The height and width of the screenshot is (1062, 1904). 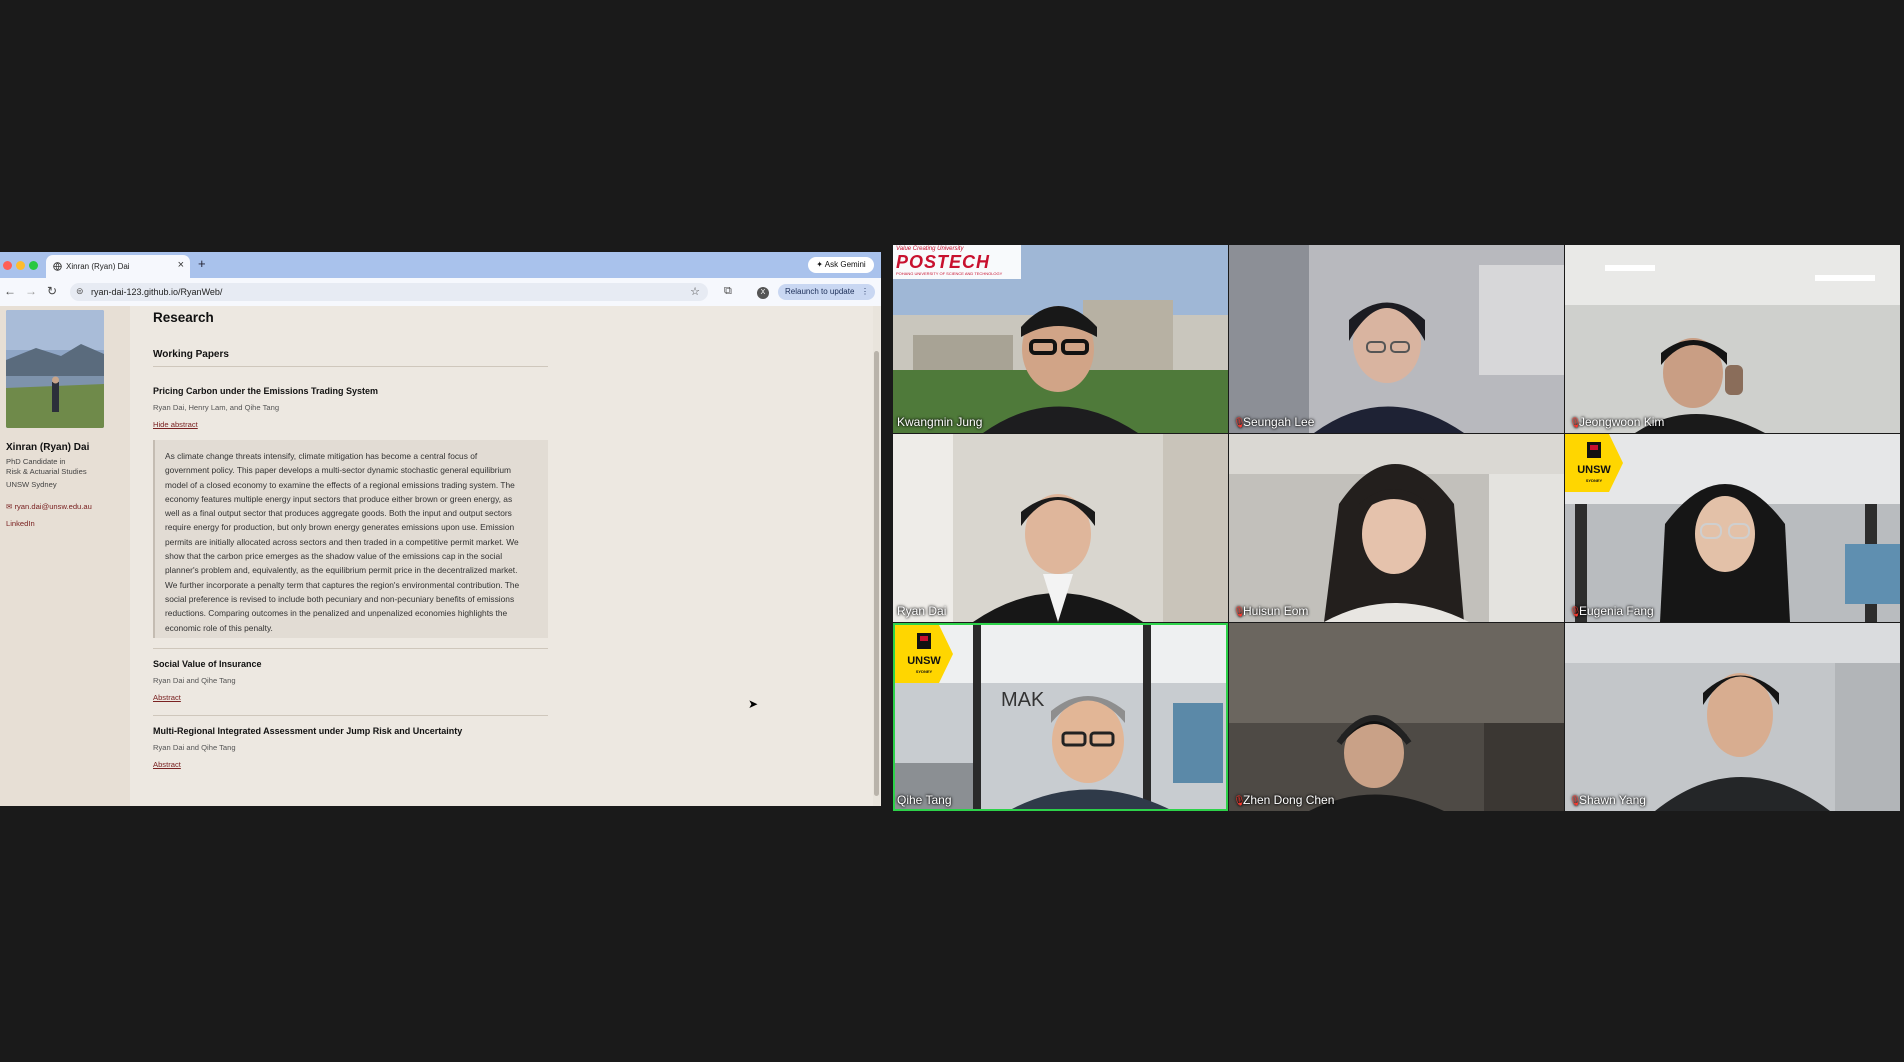 I want to click on hide-abstract-link: Hide abstract, so click(x=175, y=424).